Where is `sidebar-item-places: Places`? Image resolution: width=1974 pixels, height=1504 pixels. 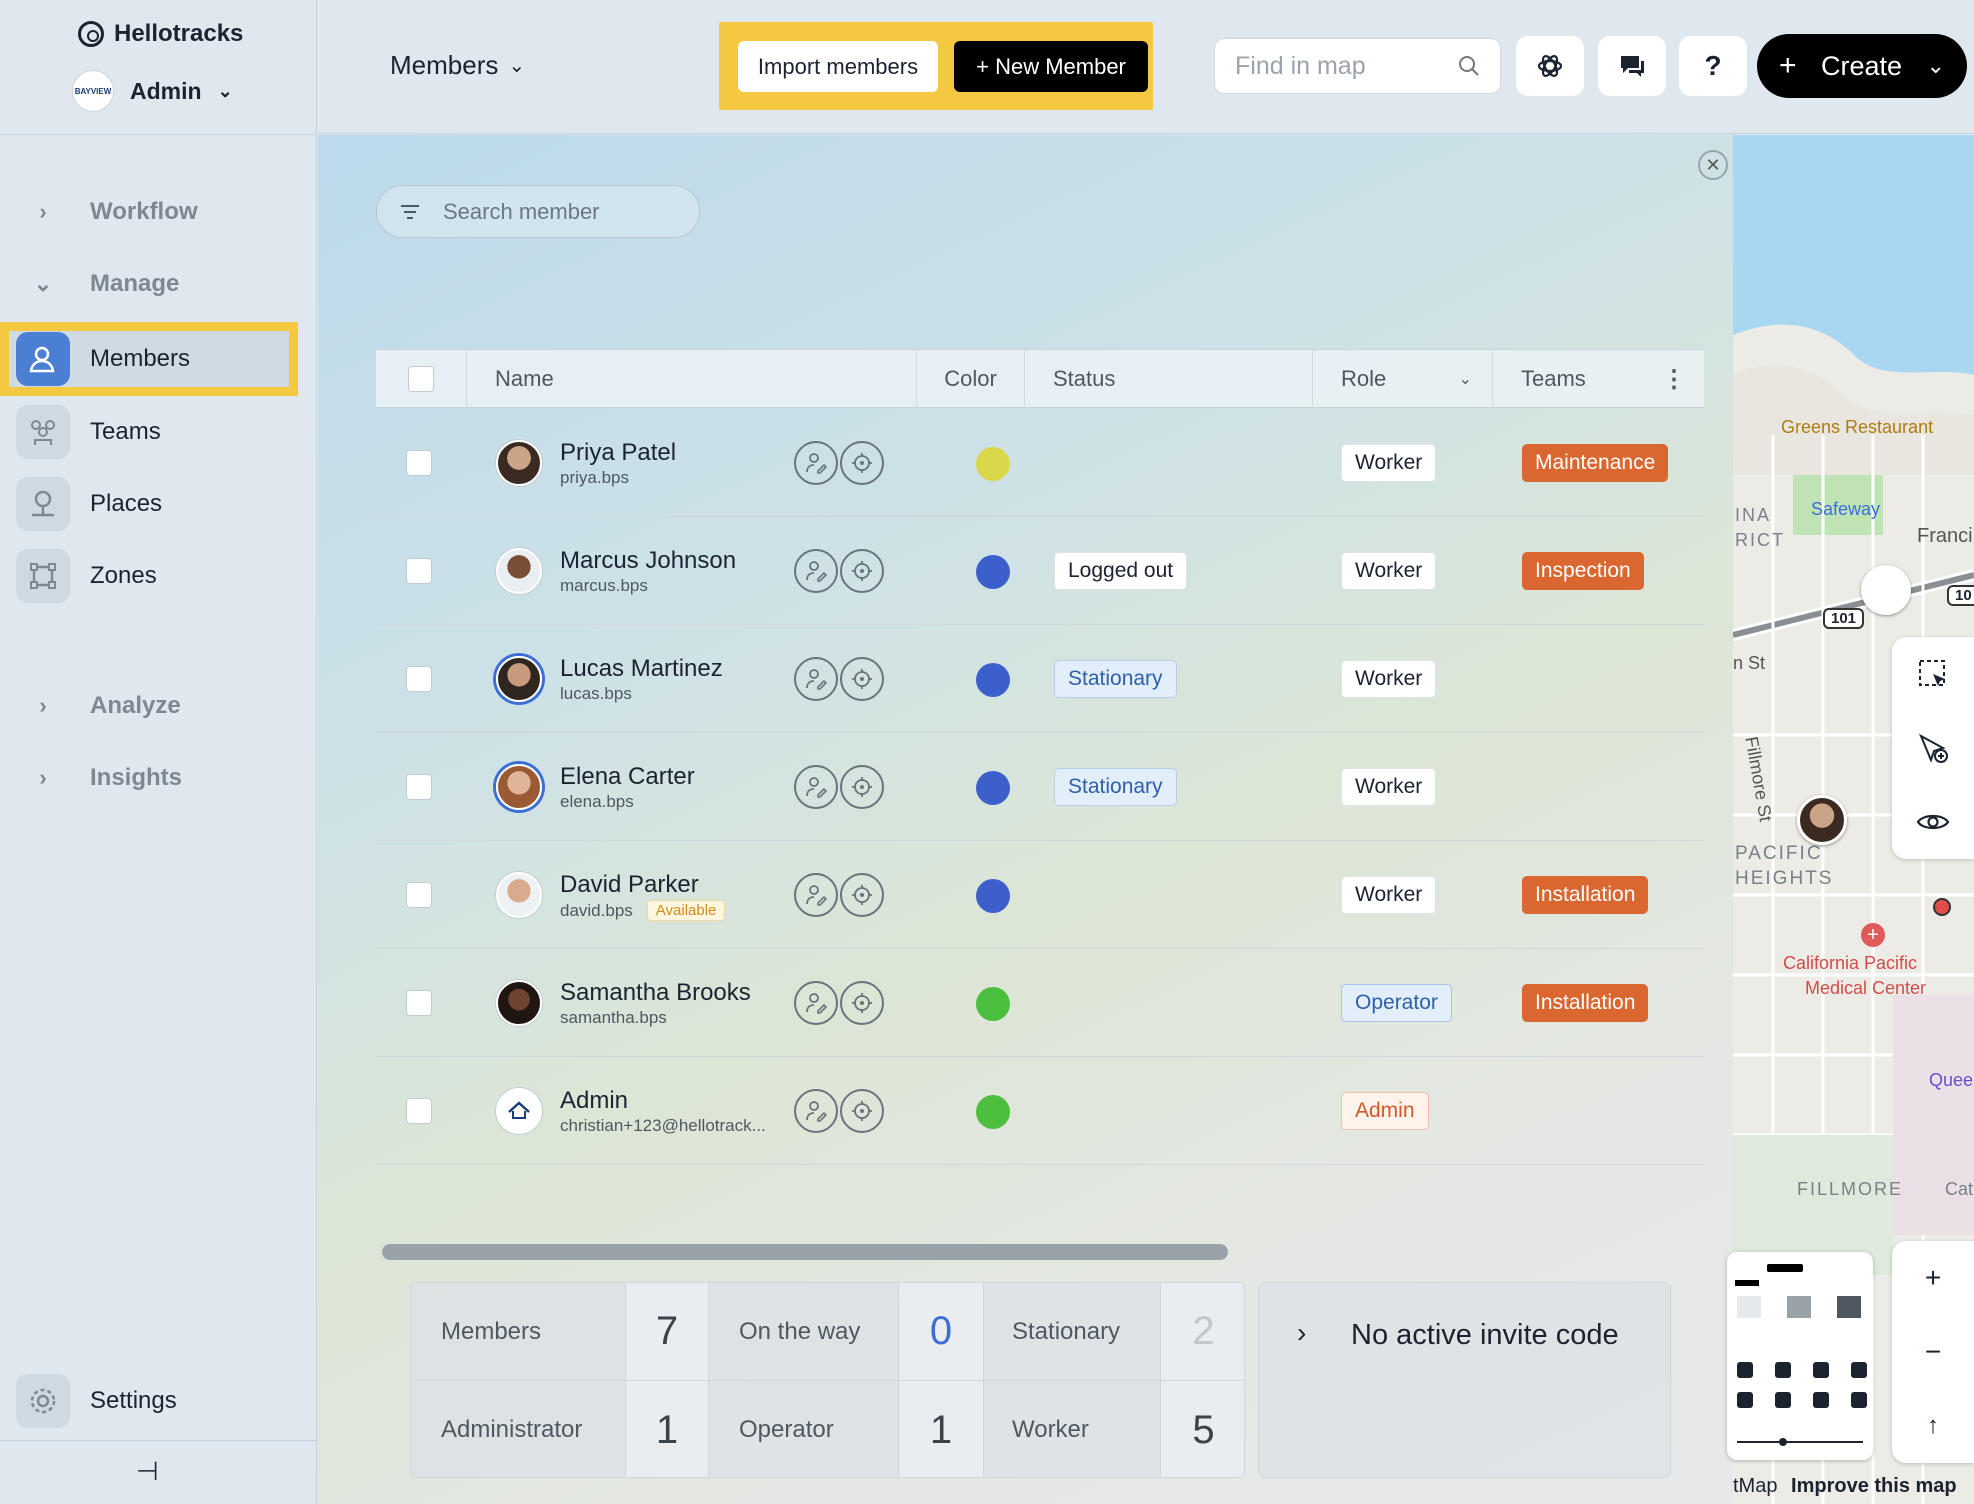
sidebar-item-places: Places is located at coordinates (149, 504).